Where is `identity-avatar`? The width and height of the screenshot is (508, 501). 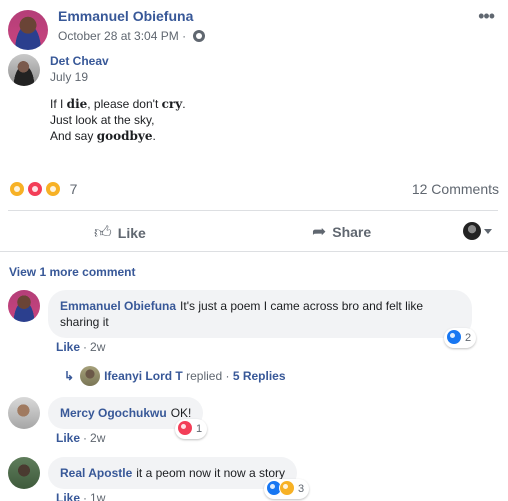 identity-avatar is located at coordinates (472, 231).